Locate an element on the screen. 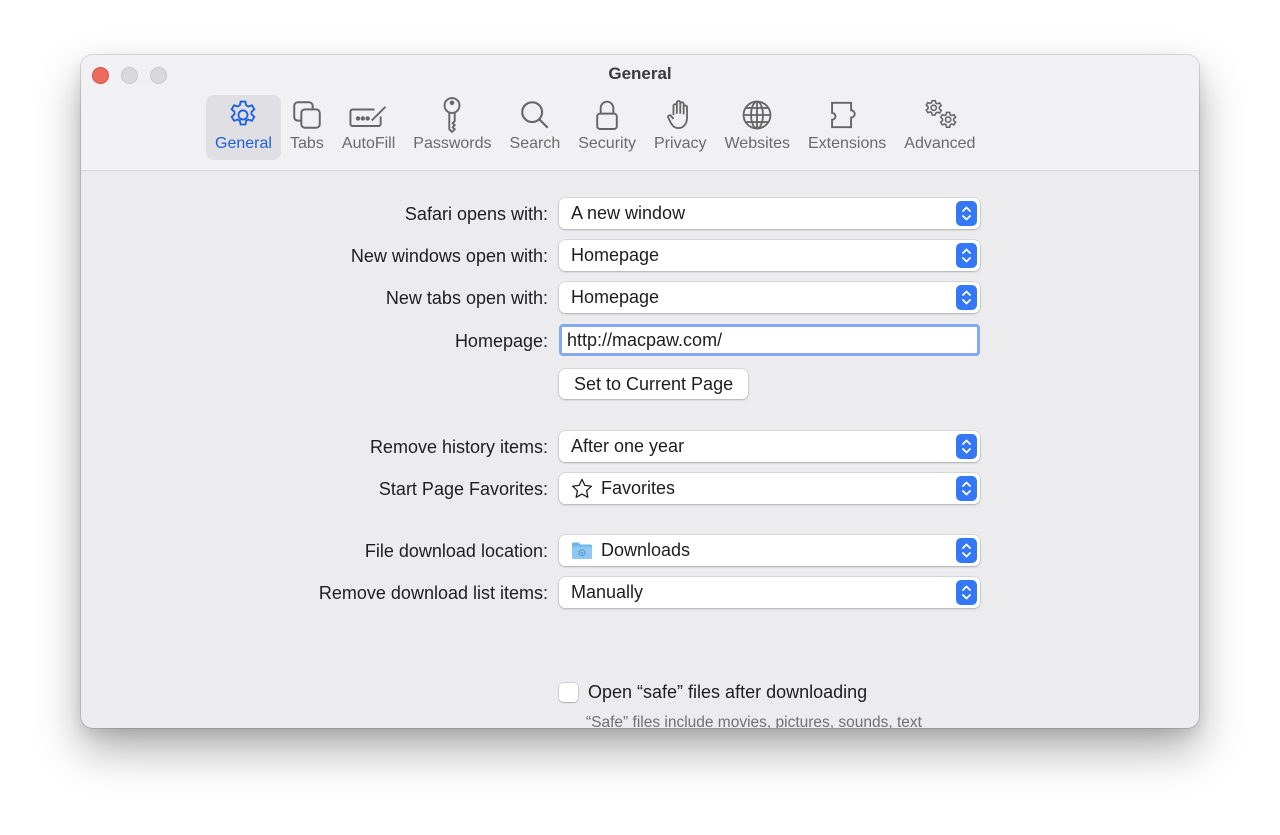 This screenshot has width=1280, height=835. tab-label: Security is located at coordinates (607, 143).